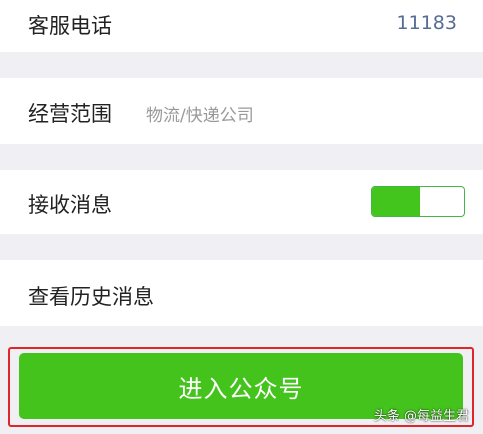 This screenshot has height=434, width=483. Describe the element at coordinates (70, 114) in the screenshot. I see `business-scope-label: 经营范围` at that location.